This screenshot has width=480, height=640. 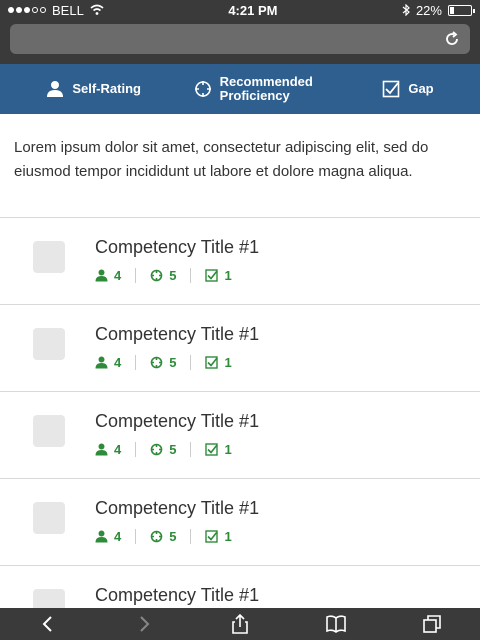 I want to click on address-bar, so click(x=240, y=39).